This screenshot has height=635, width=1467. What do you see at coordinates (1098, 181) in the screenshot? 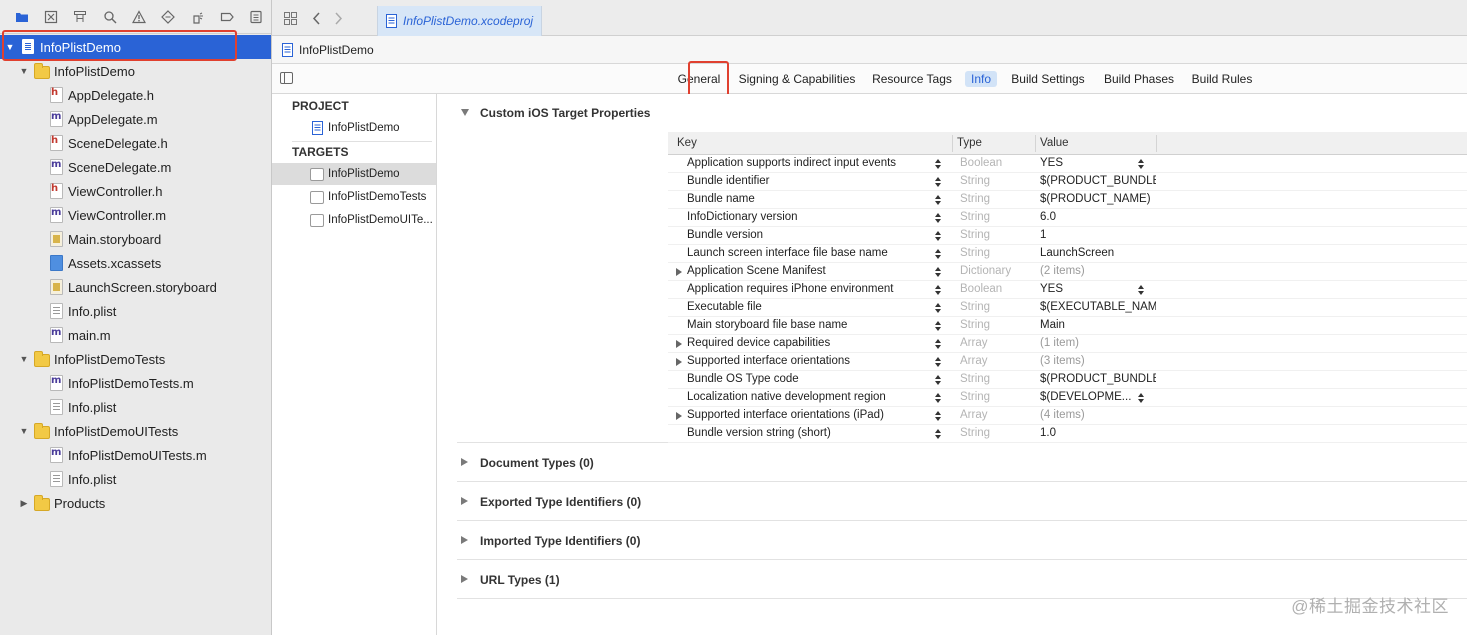
I see `plist-value: $(PRODUCT_BUNDLE_IDENTIFIER)` at bounding box center [1098, 181].